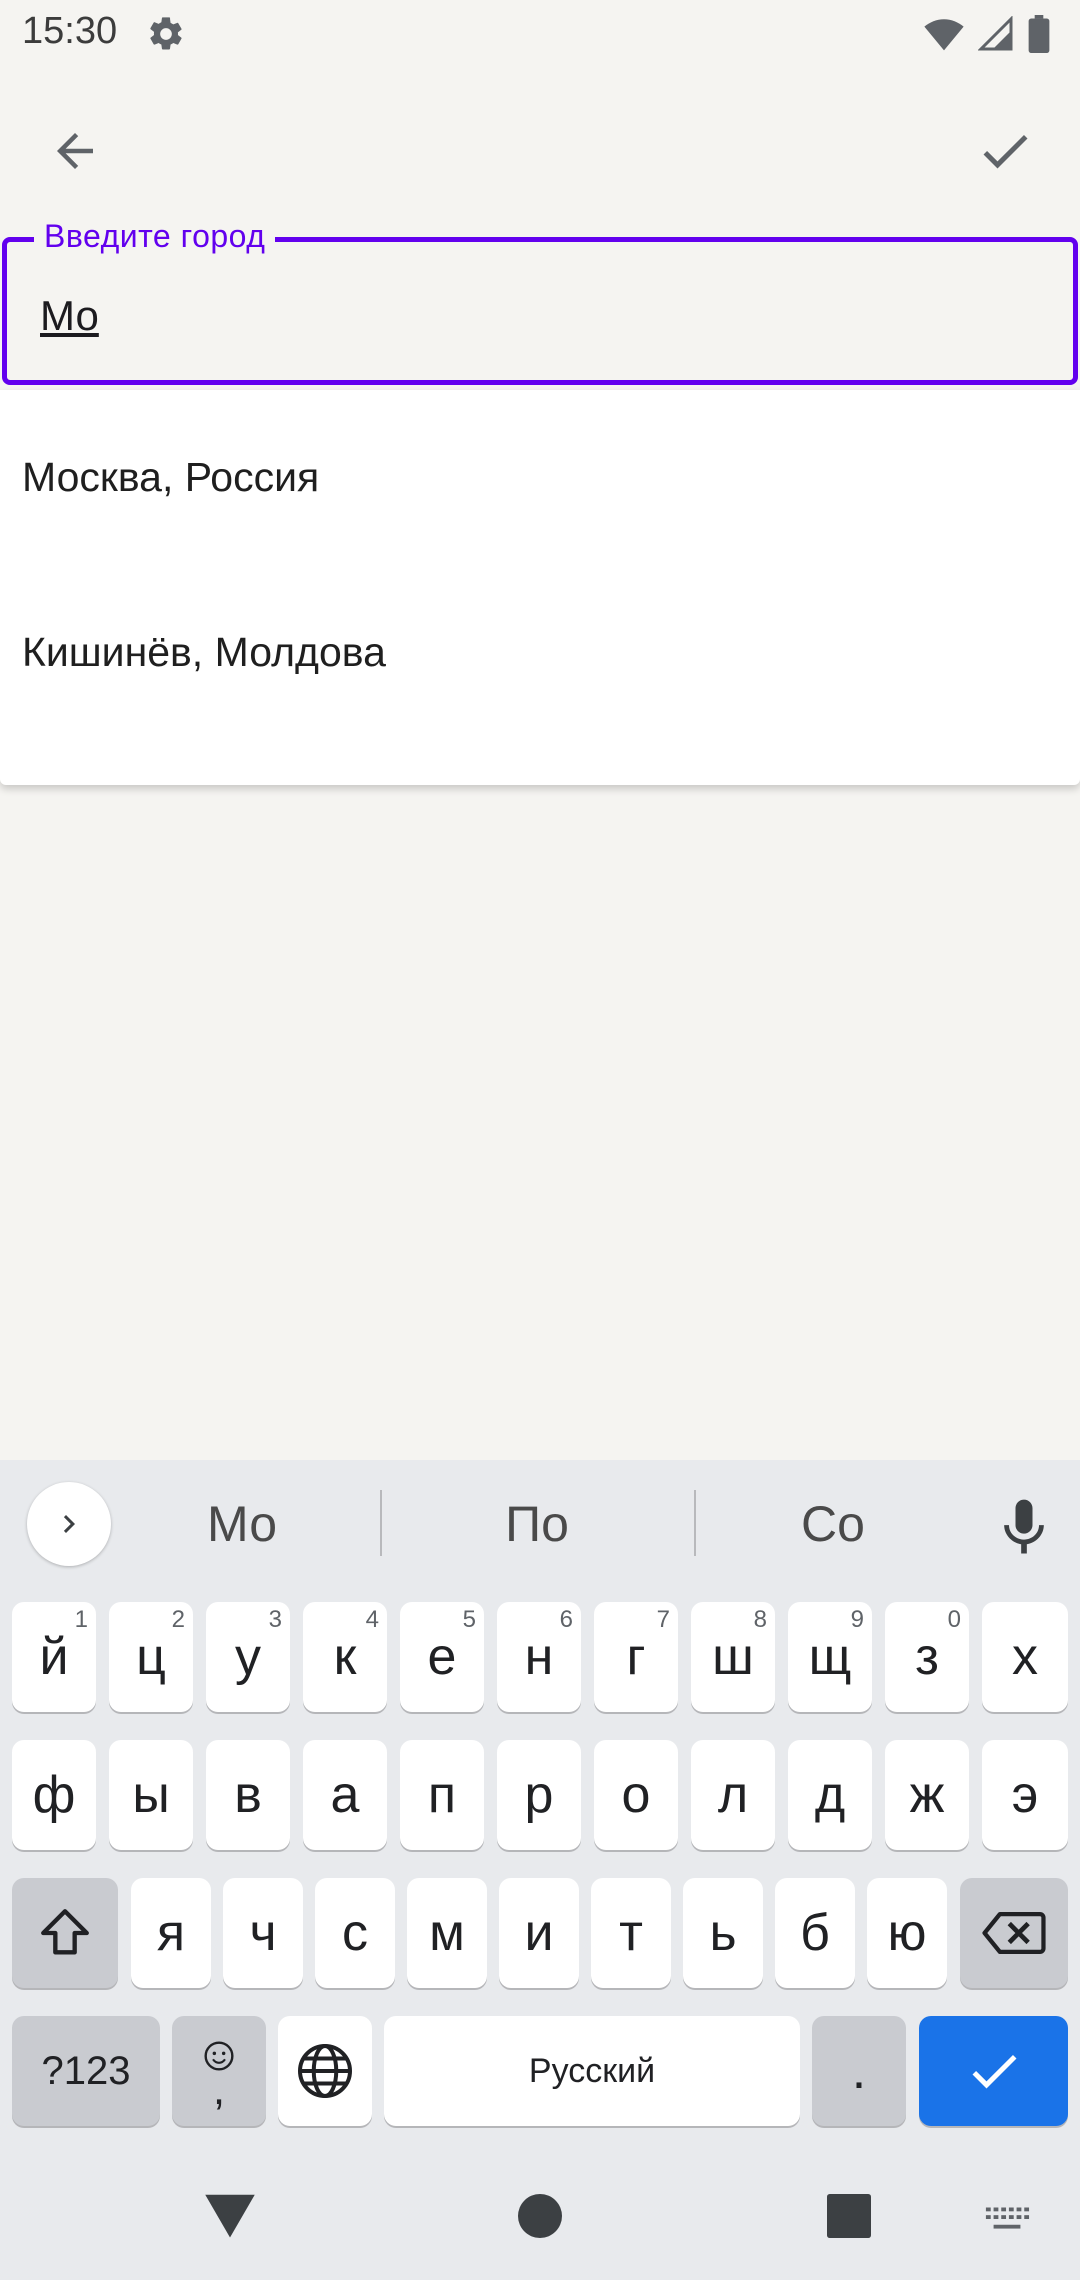 This screenshot has height=2280, width=1080. Describe the element at coordinates (275, 1619) in the screenshot. I see `key-hint: 3` at that location.